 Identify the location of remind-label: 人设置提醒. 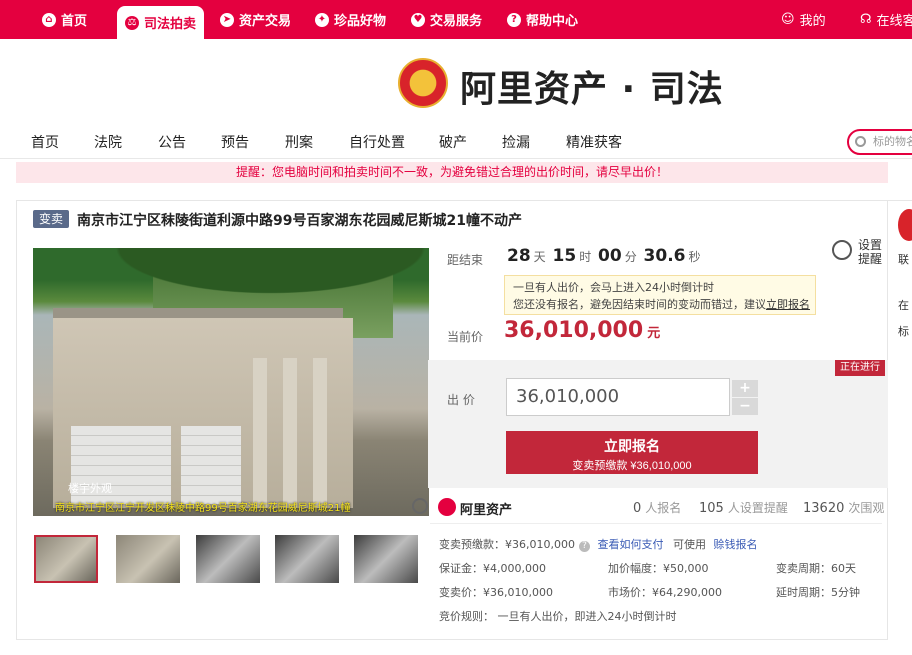
(757, 508).